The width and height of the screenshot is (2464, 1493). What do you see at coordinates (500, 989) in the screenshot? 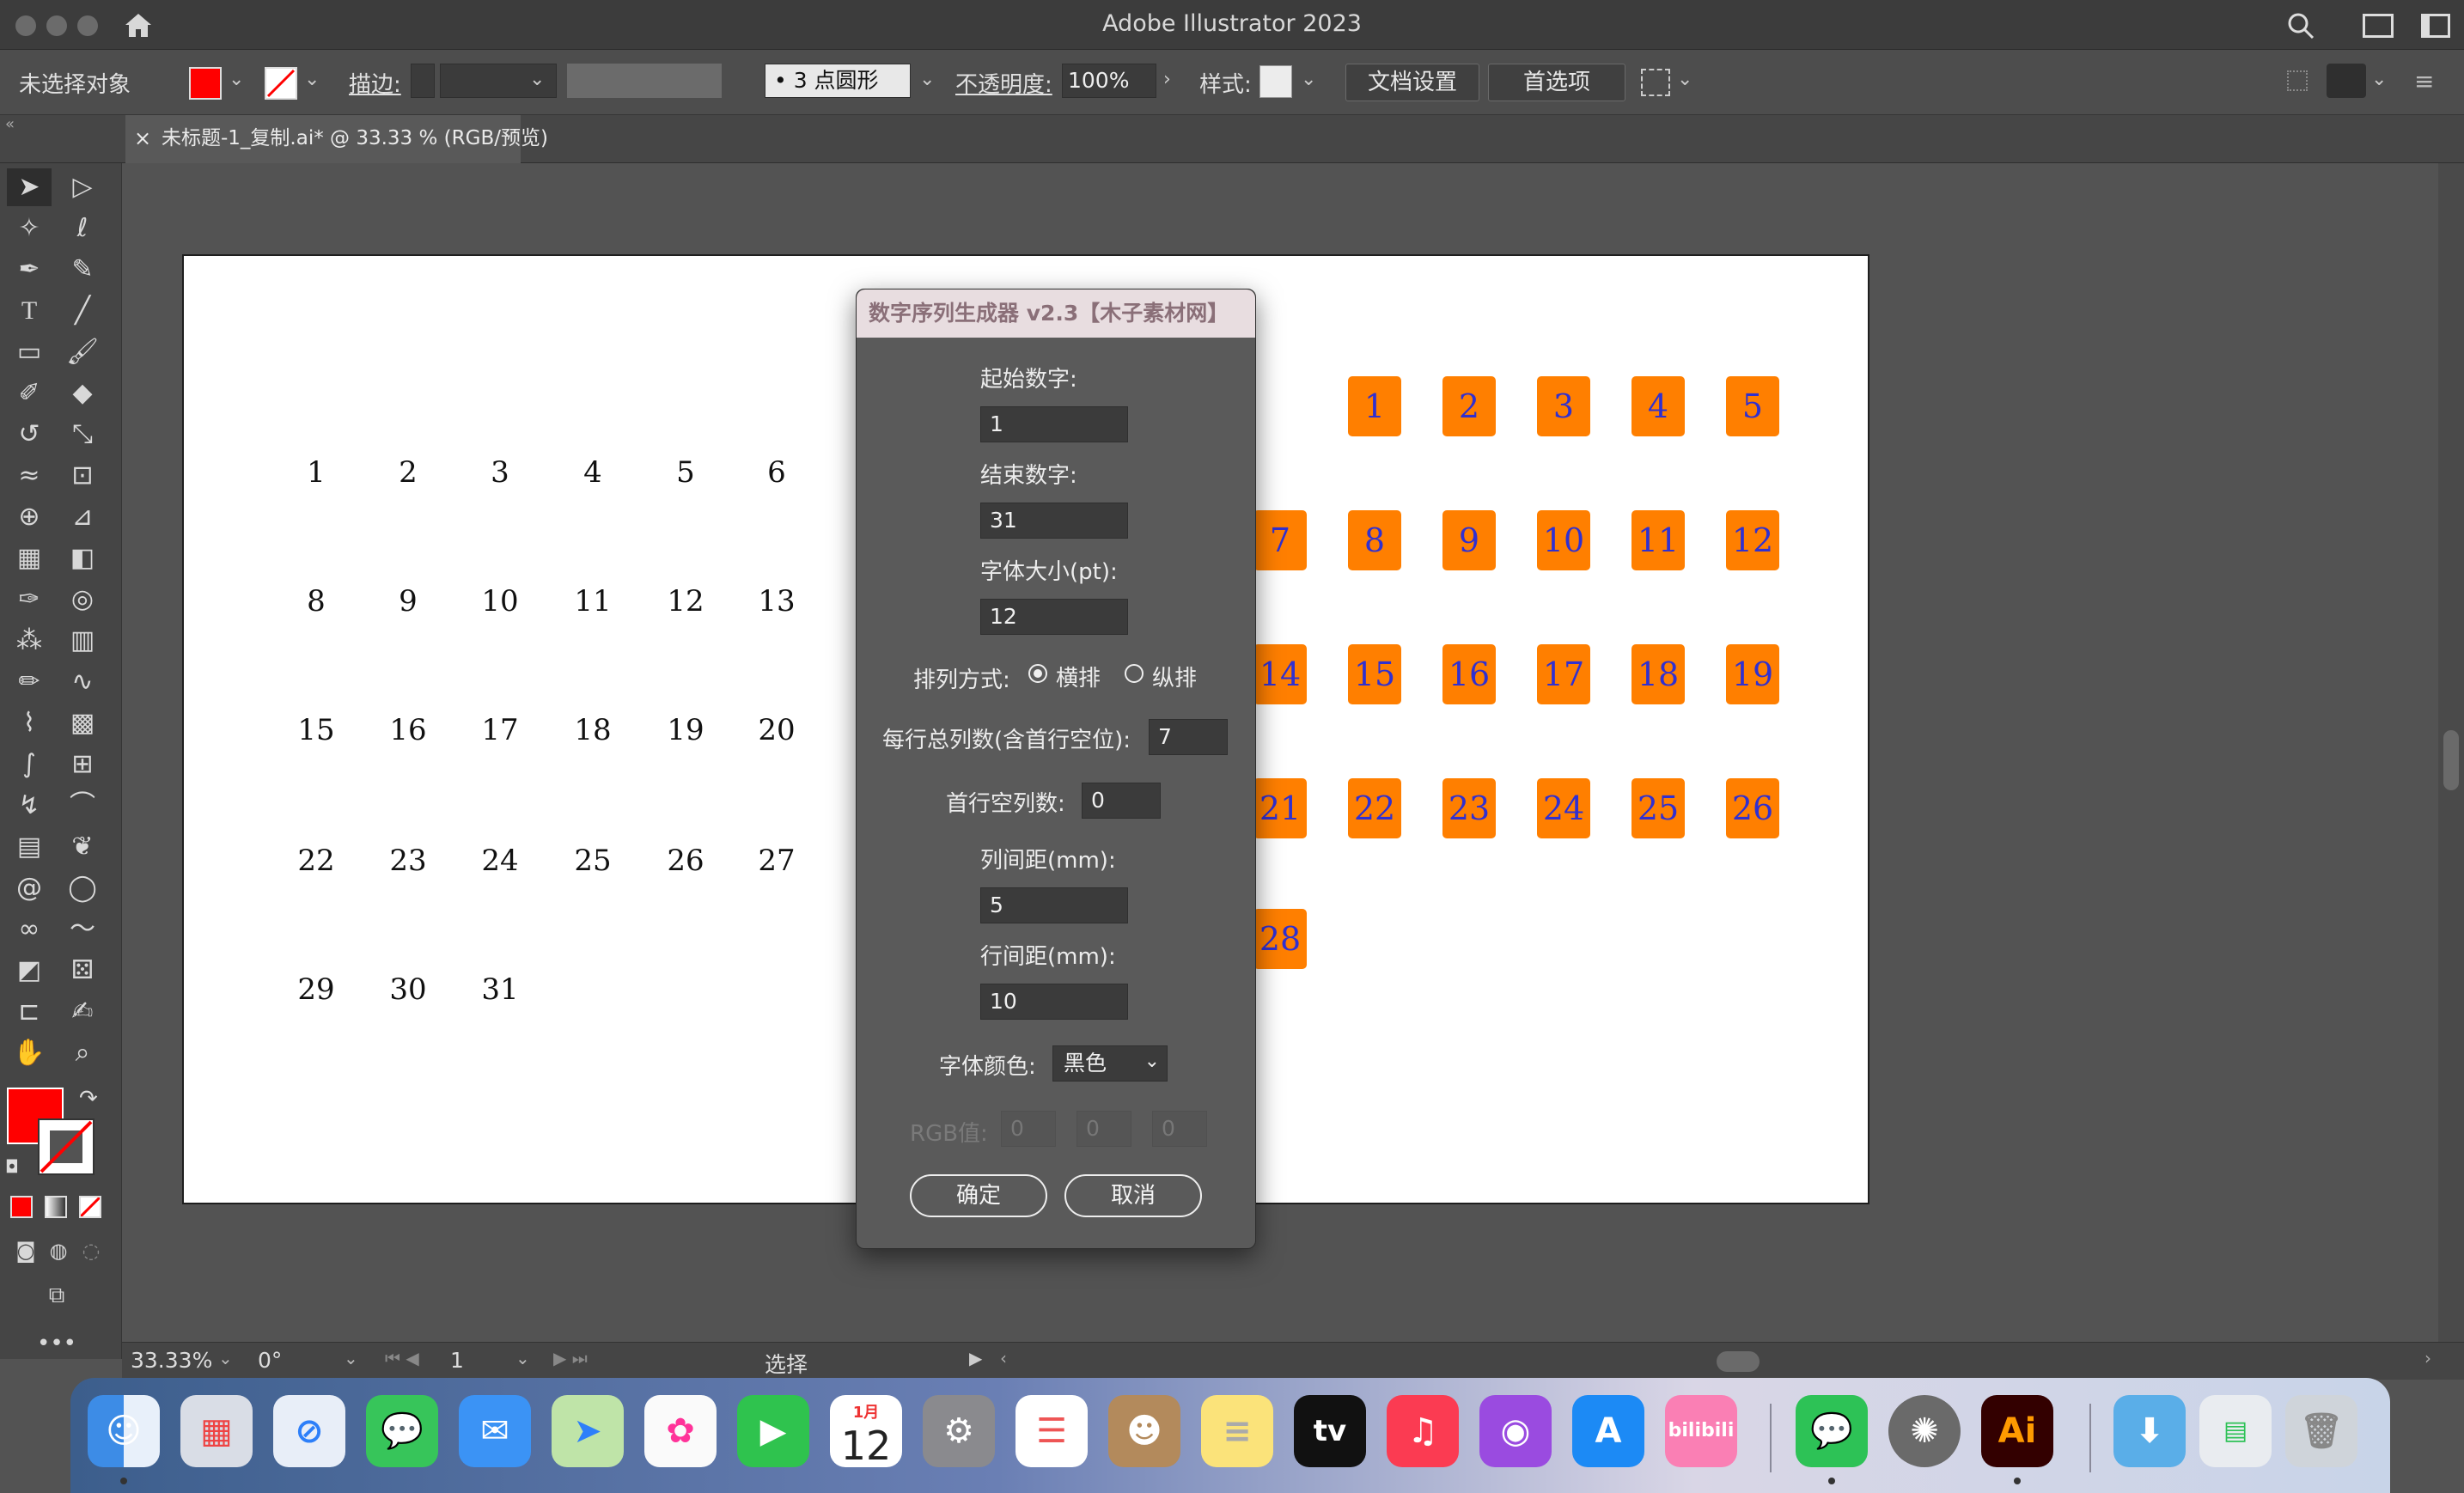
I see `plain-number: 31` at bounding box center [500, 989].